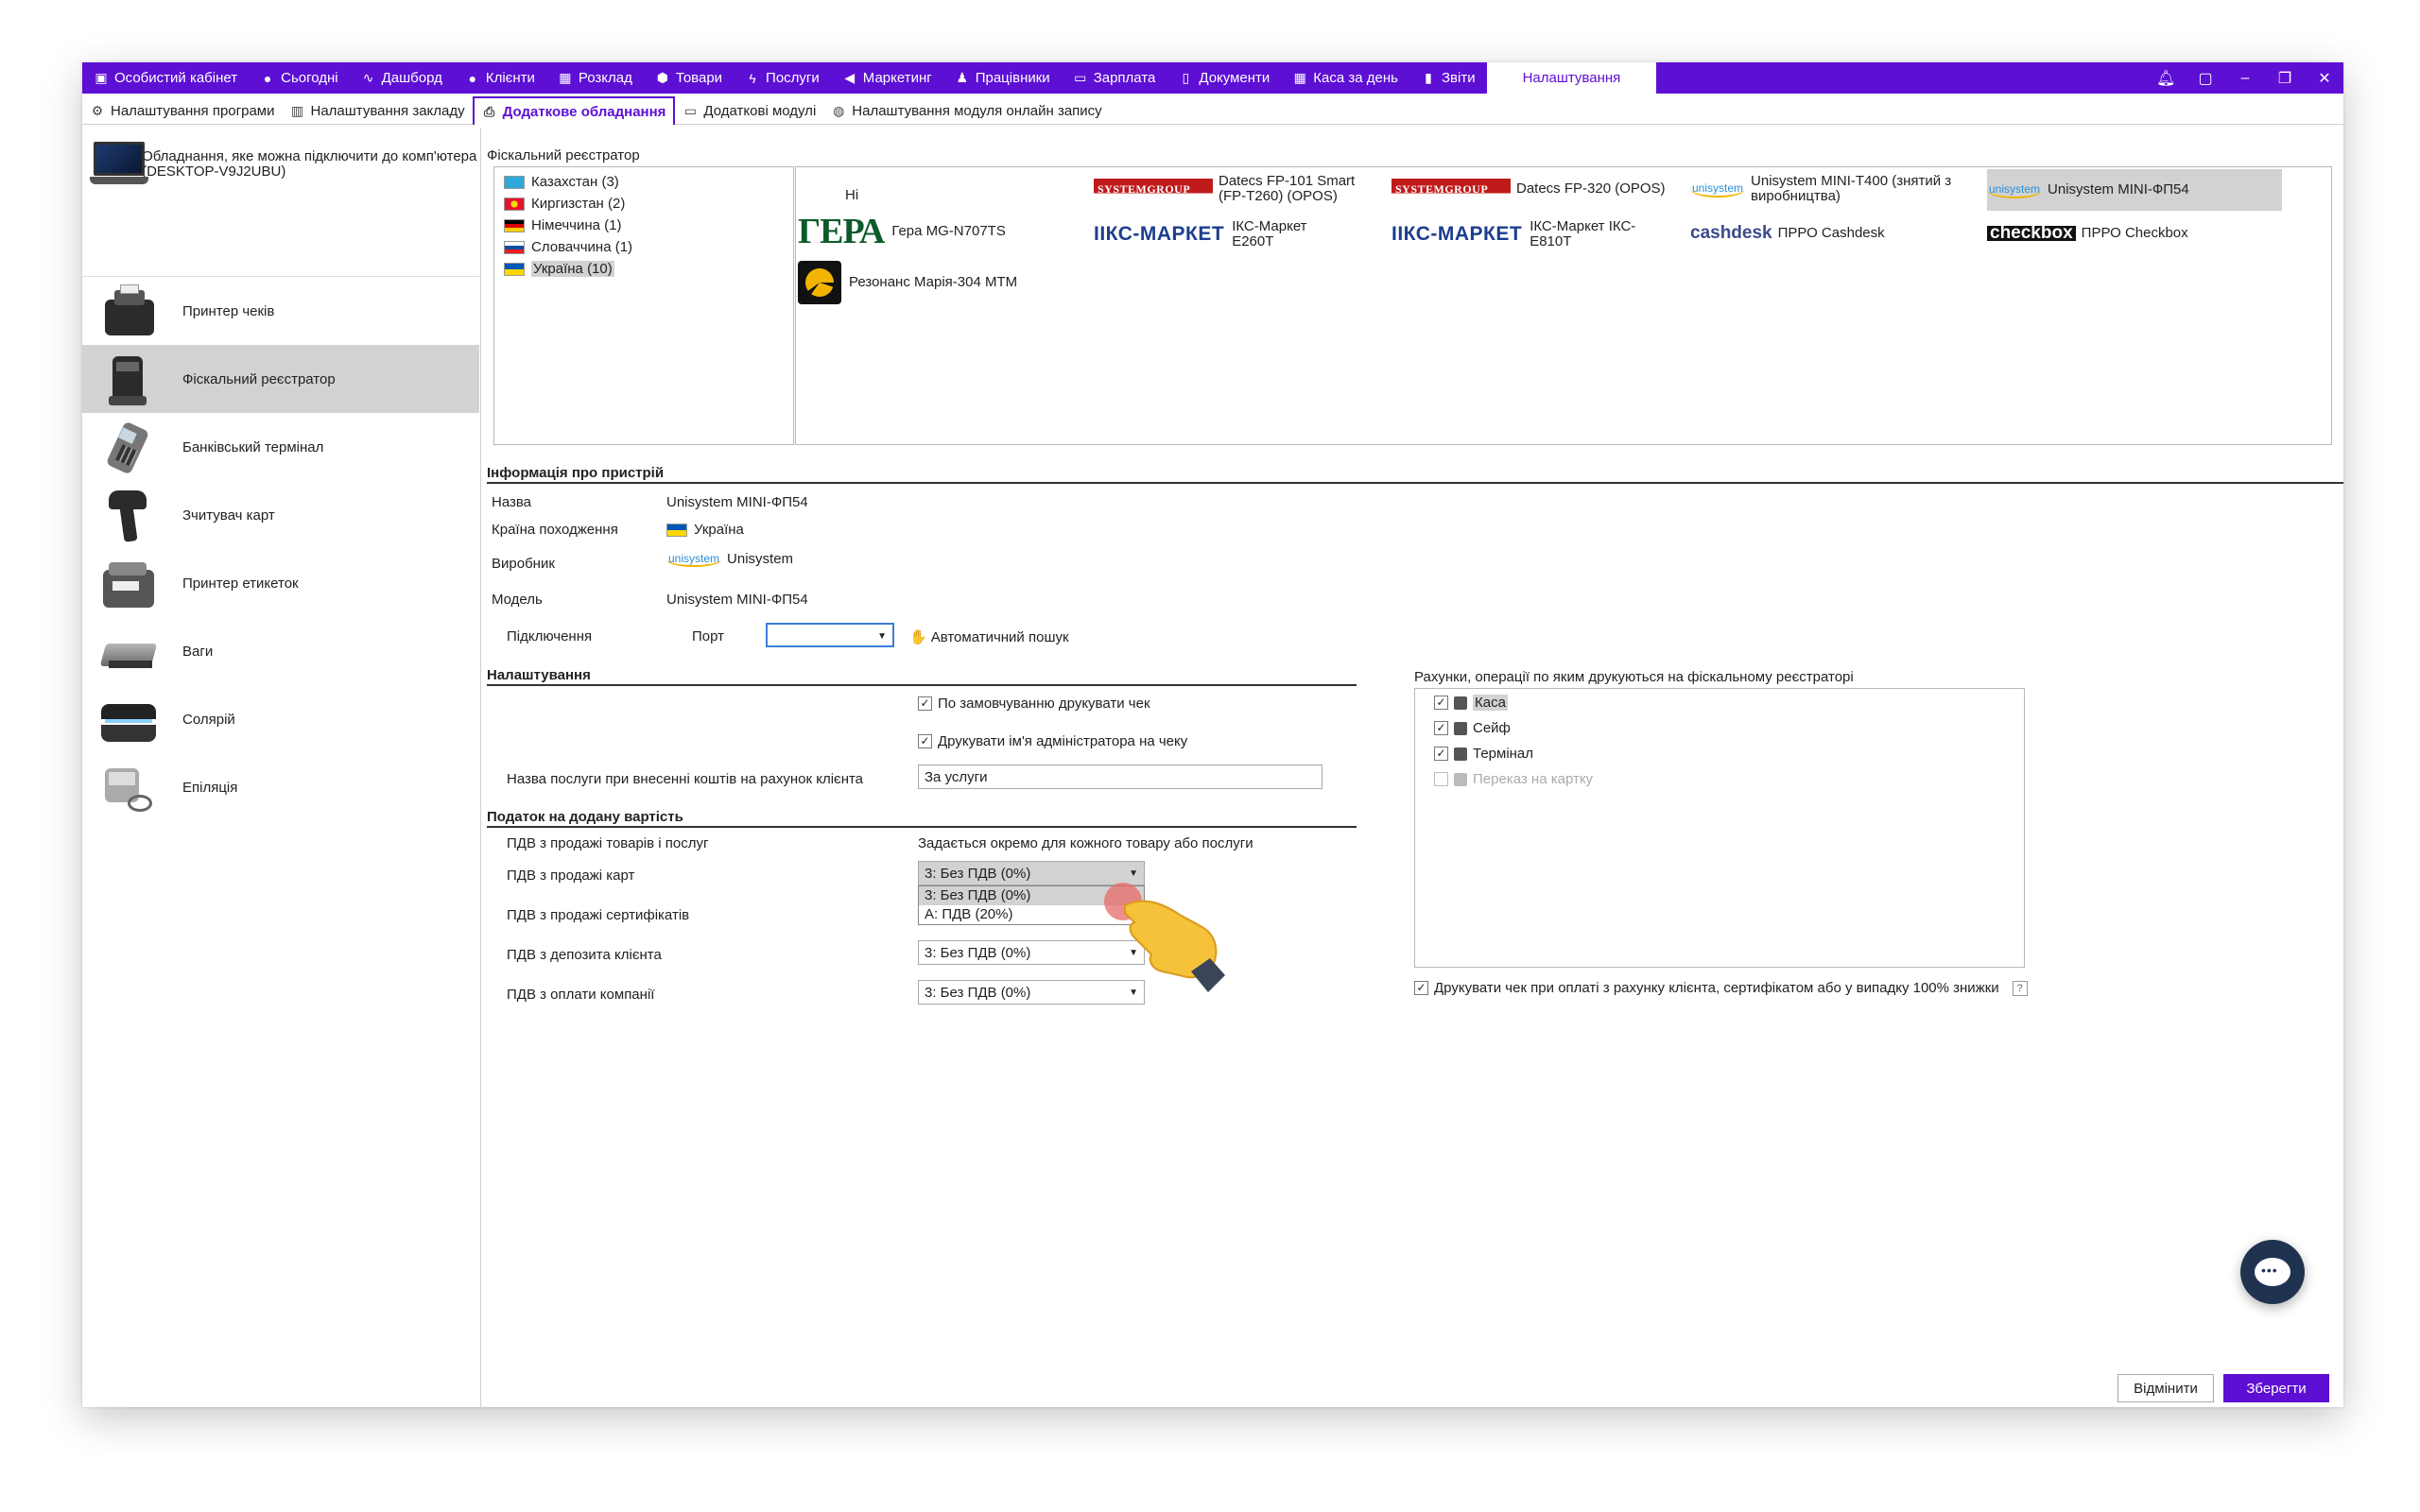  What do you see at coordinates (643, 269) in the screenshot?
I see `country-item-selected: Україна (10)` at bounding box center [643, 269].